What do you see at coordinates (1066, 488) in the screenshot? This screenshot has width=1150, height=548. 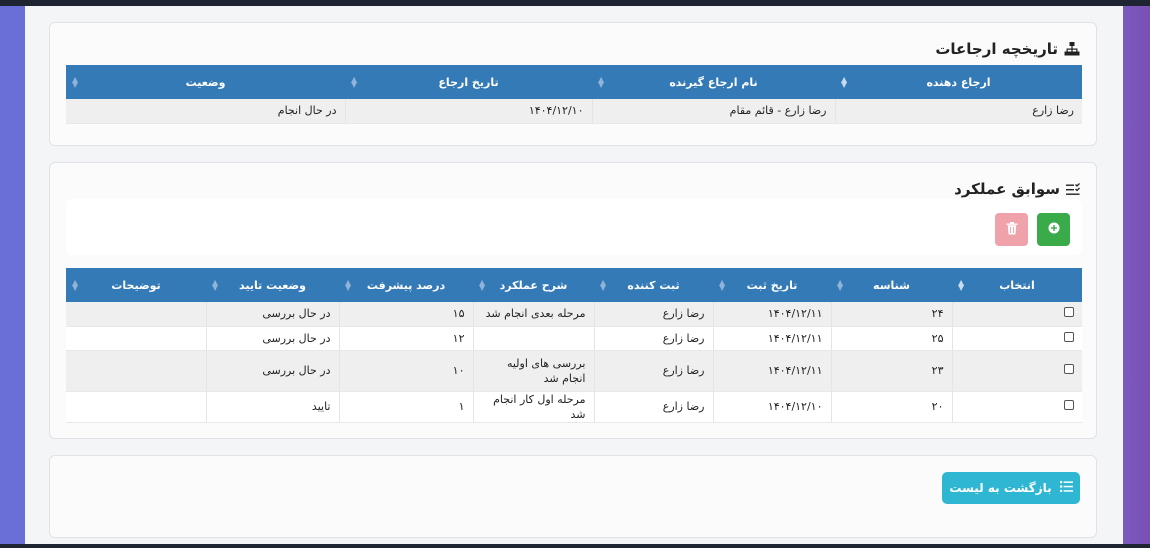 I see `list-icon` at bounding box center [1066, 488].